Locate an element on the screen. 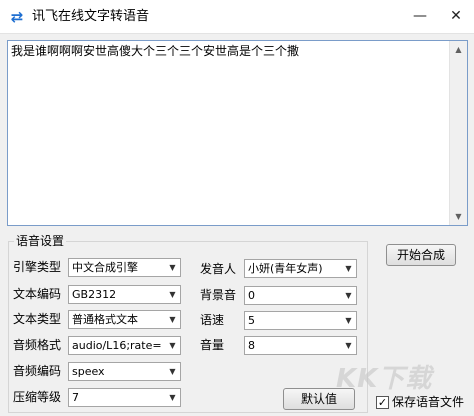 The width and height of the screenshot is (474, 416). save-audio-checkbox: ✓ is located at coordinates (382, 402).